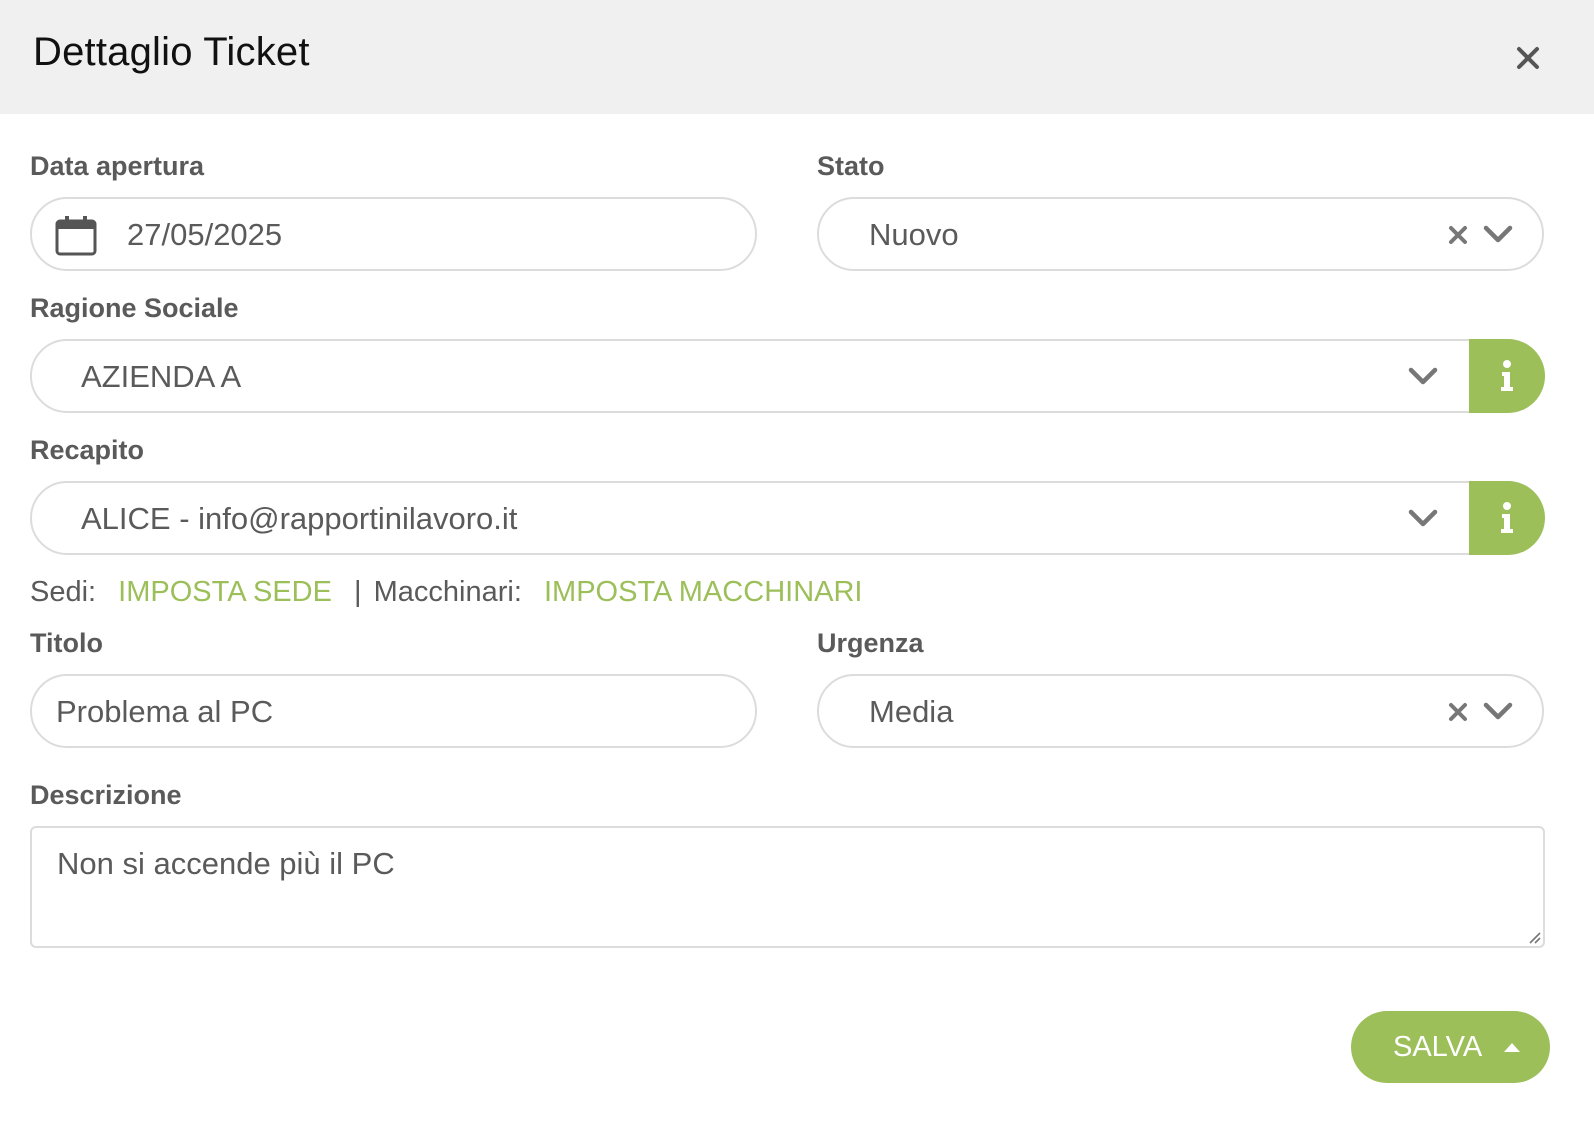 The width and height of the screenshot is (1594, 1122). I want to click on imposta-macchinari-link: IMPOSTA MACCHINARI, so click(703, 592).